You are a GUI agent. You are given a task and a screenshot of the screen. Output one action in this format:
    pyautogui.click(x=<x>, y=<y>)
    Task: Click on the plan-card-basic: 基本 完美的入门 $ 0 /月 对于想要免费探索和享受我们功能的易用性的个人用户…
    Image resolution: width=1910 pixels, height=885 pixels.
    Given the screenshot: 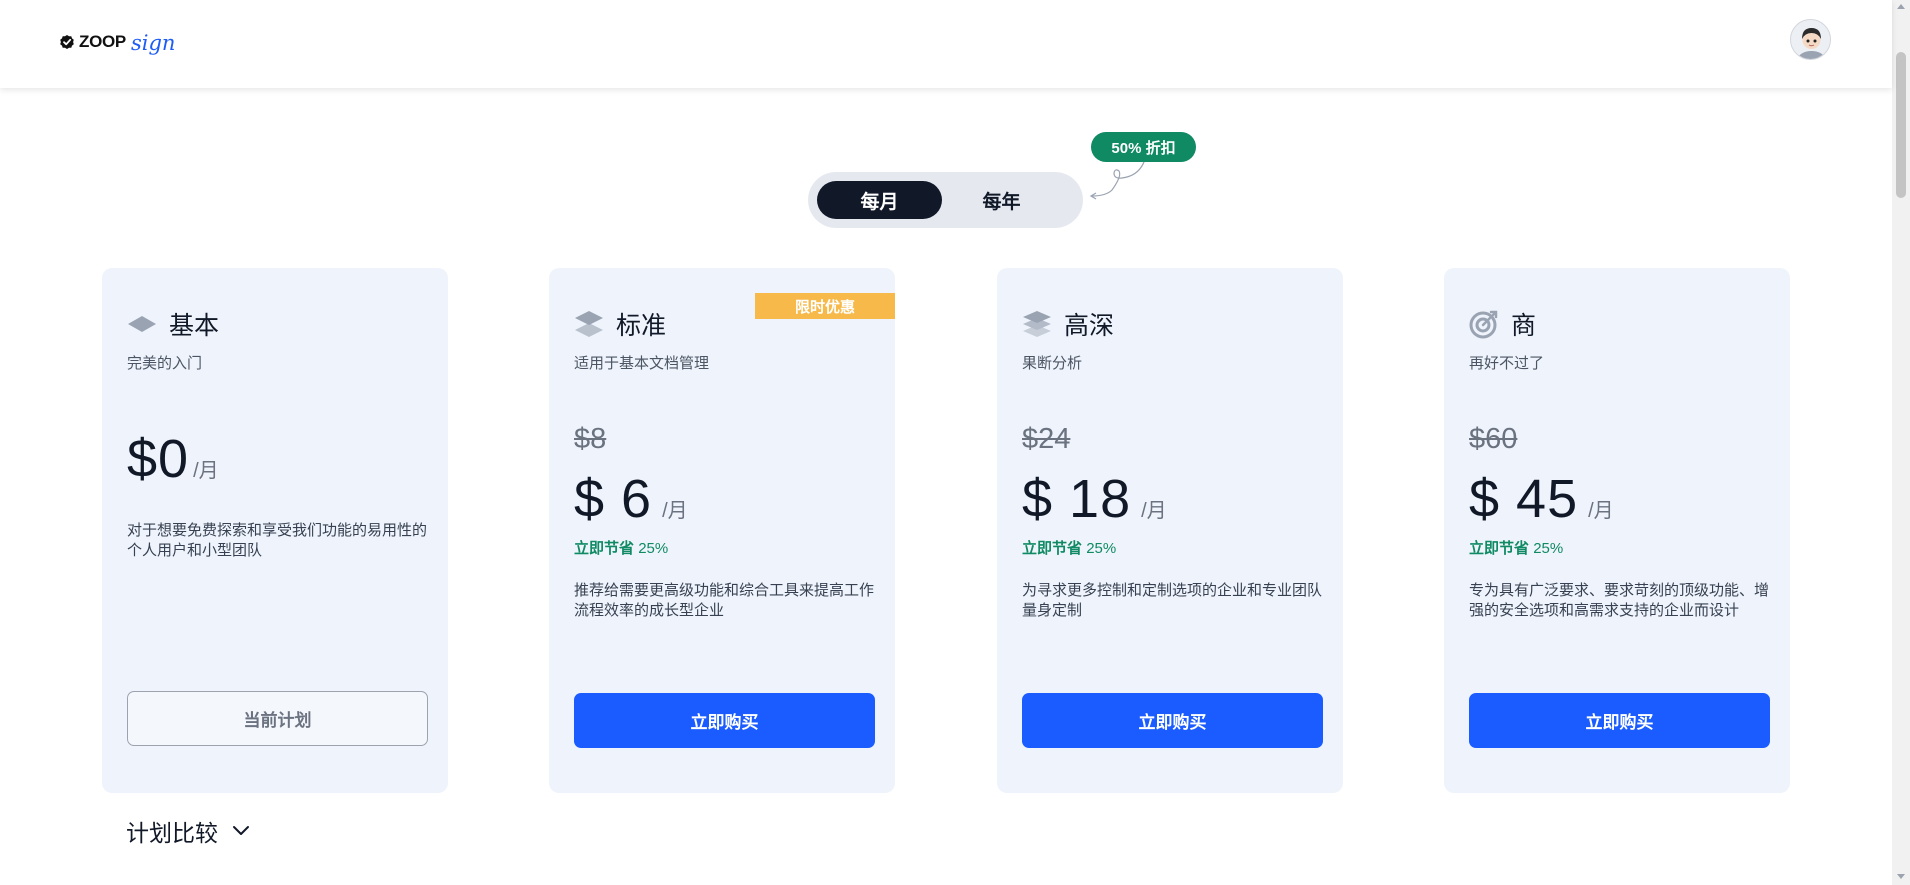 What is the action you would take?
    pyautogui.click(x=275, y=530)
    